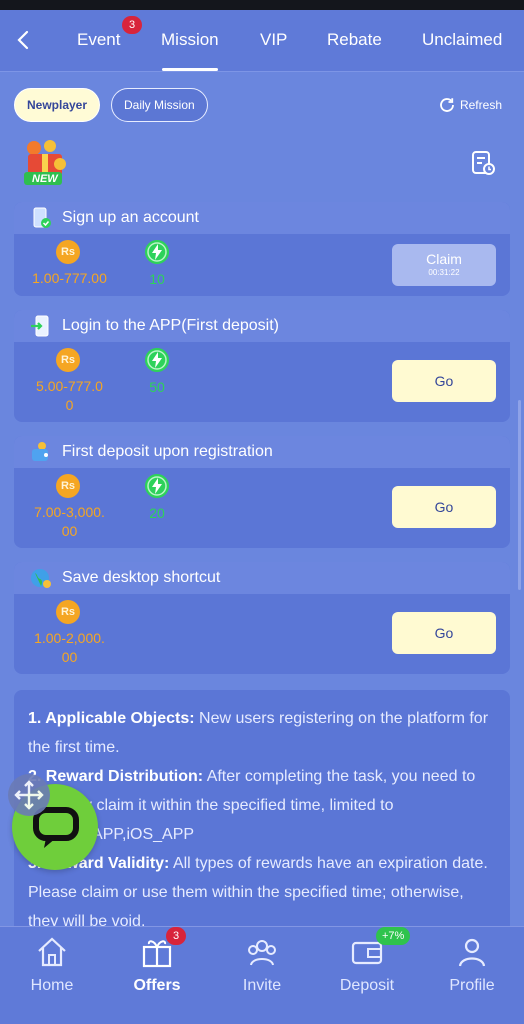 This screenshot has height=1024, width=524. Describe the element at coordinates (98, 40) in the screenshot. I see `tab-event: Event` at that location.